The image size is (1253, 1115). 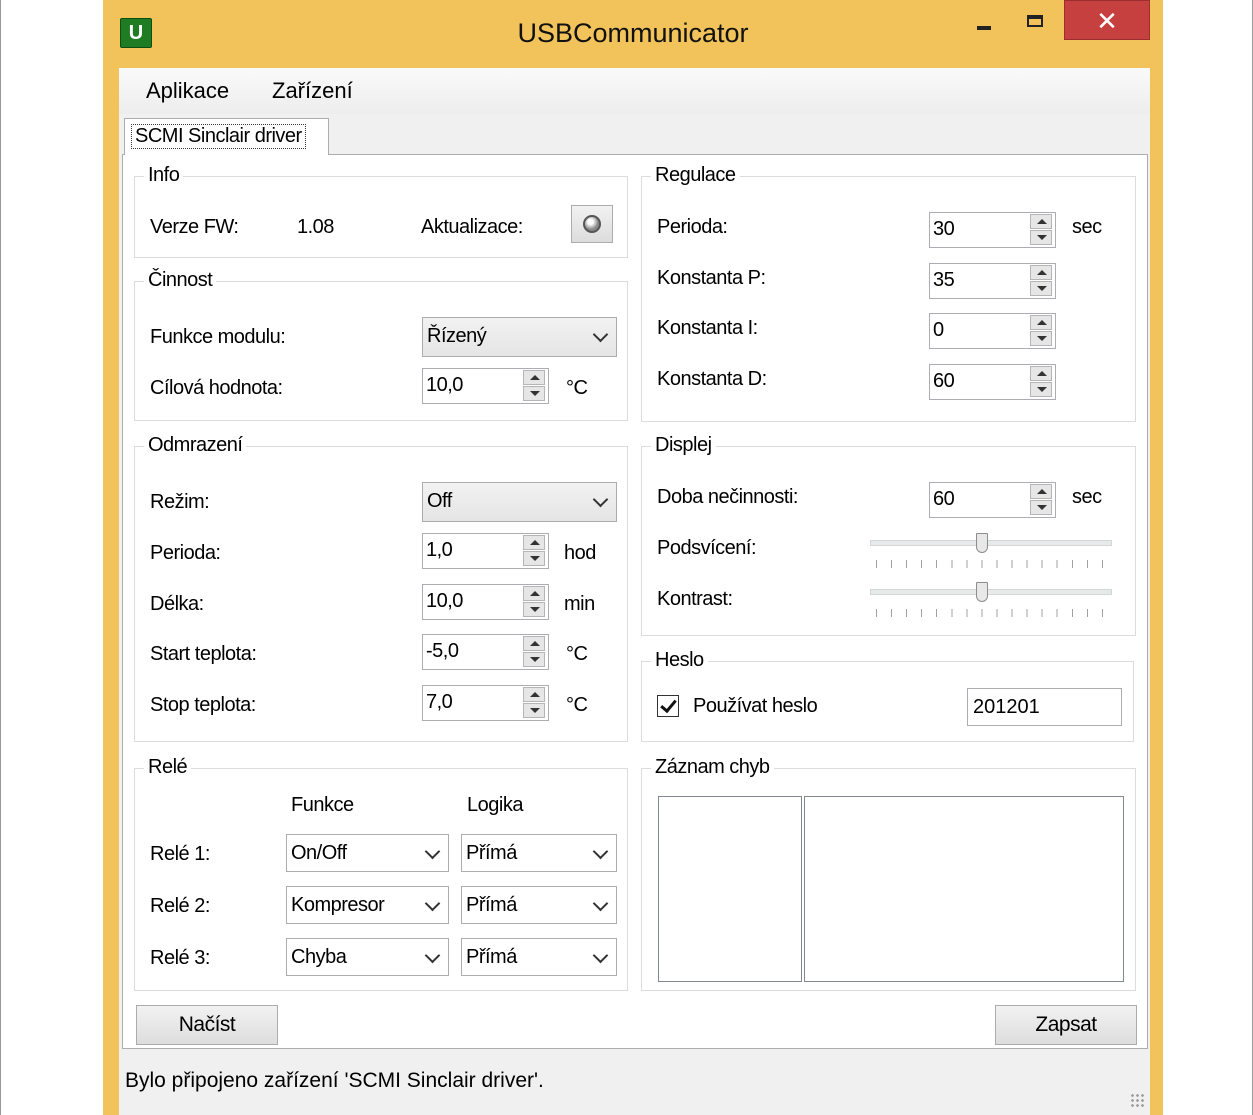 I want to click on defrost-mode-value: Off, so click(x=439, y=501).